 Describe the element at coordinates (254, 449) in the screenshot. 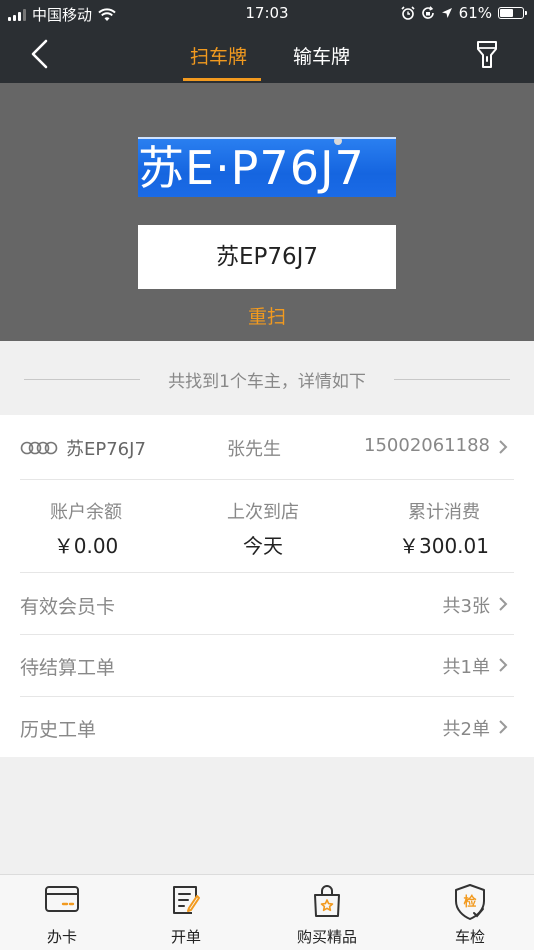

I see `owner-name: 张先生` at that location.